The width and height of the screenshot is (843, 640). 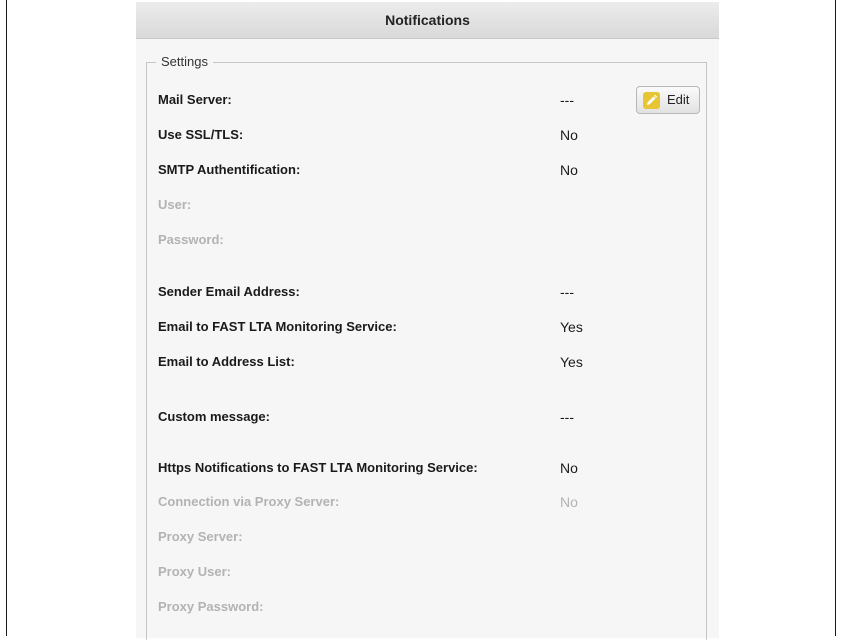 I want to click on row-mail-server: Mail Server: ---, so click(x=427, y=100).